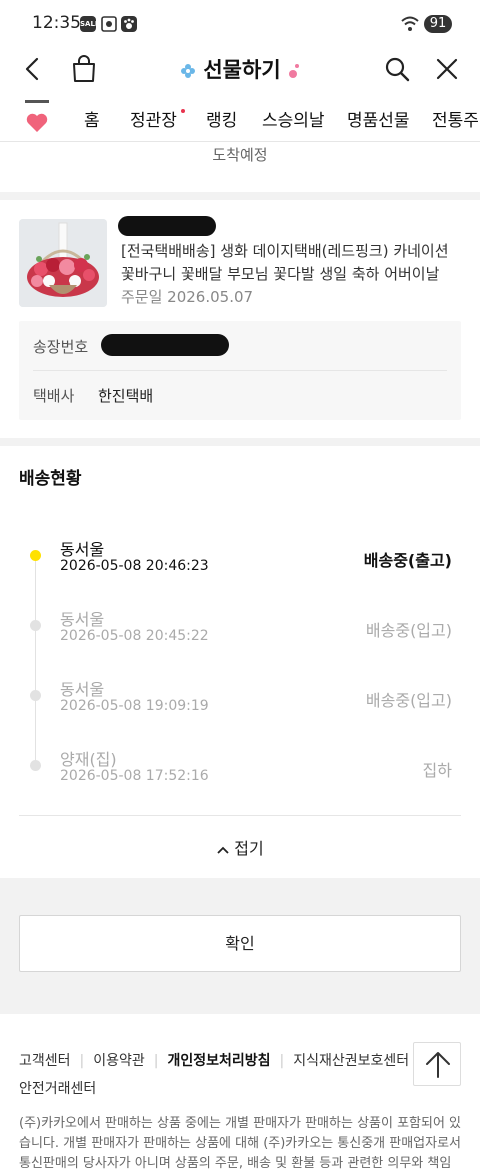  Describe the element at coordinates (240, 155) in the screenshot. I see `delivery-estimate-label: 도착예정` at that location.